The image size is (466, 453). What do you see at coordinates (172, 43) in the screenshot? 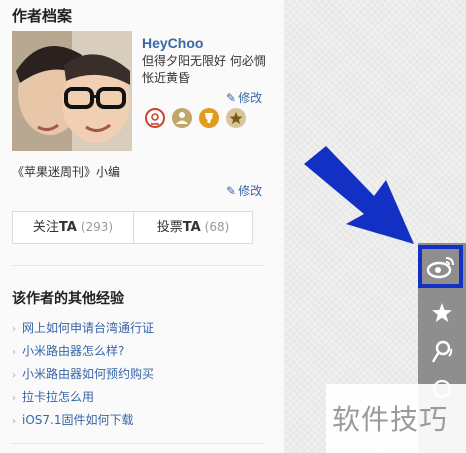
I see `author-name-link: HeyChoo` at bounding box center [172, 43].